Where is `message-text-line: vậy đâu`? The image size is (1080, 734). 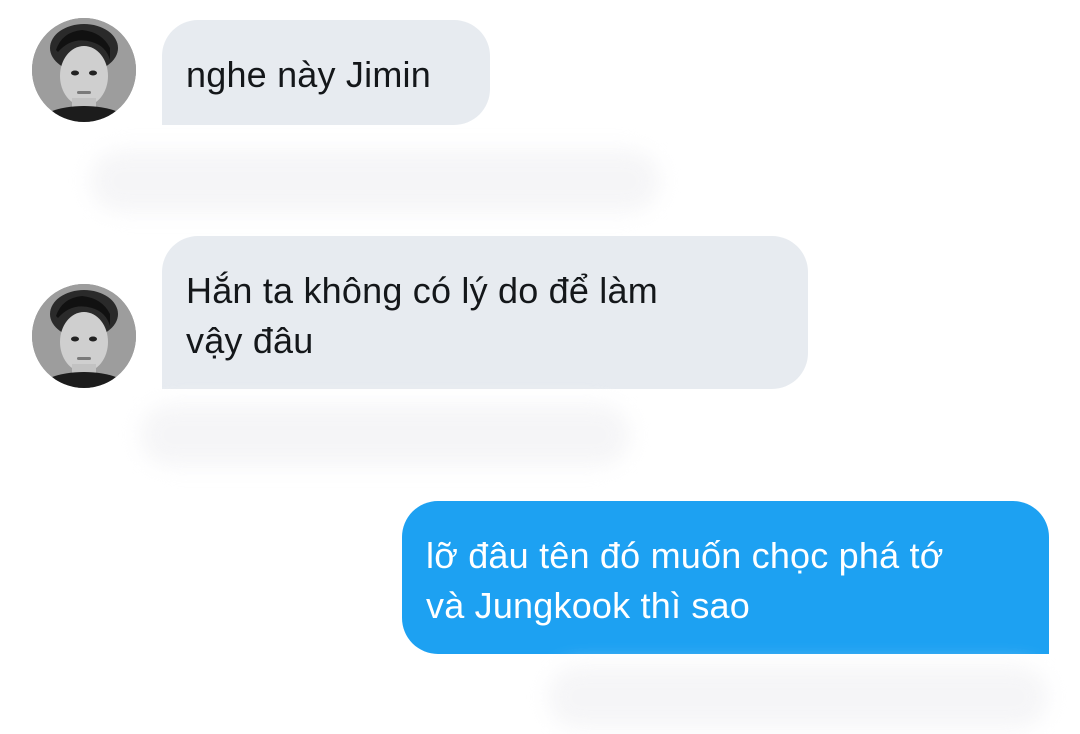
message-text-line: vậy đâu is located at coordinates (250, 340).